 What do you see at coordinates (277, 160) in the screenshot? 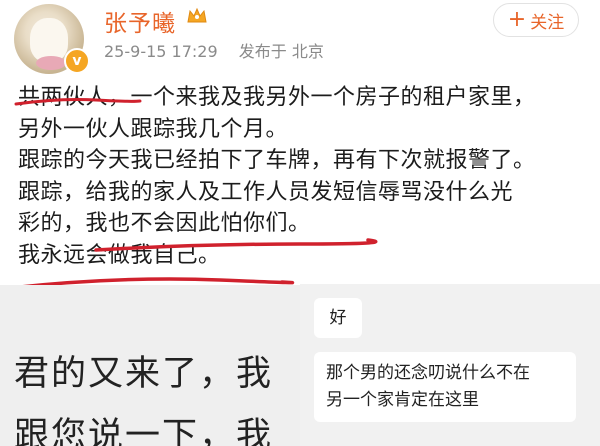
I see `post-line: 跟踪的今天我已经拍下了车牌，再有下次就报警了。` at bounding box center [277, 160].